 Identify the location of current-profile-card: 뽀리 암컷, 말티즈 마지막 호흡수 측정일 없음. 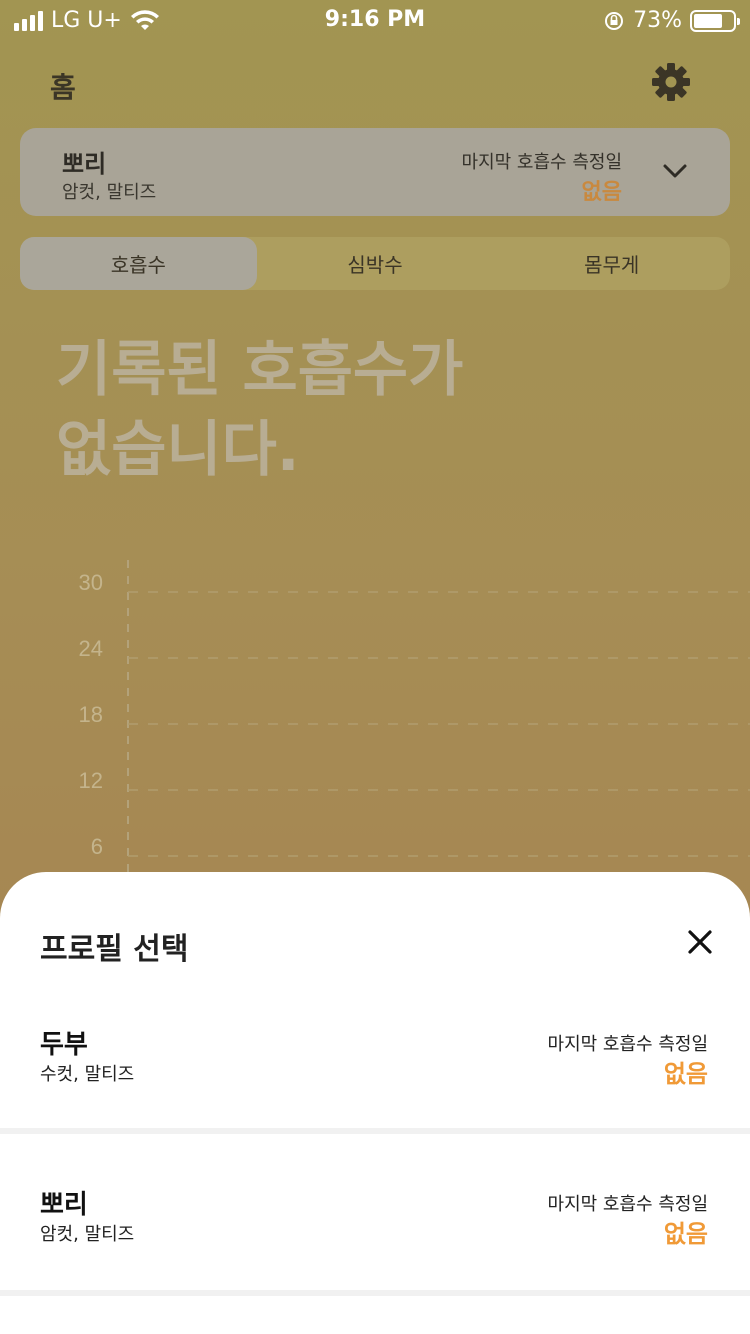
(375, 172).